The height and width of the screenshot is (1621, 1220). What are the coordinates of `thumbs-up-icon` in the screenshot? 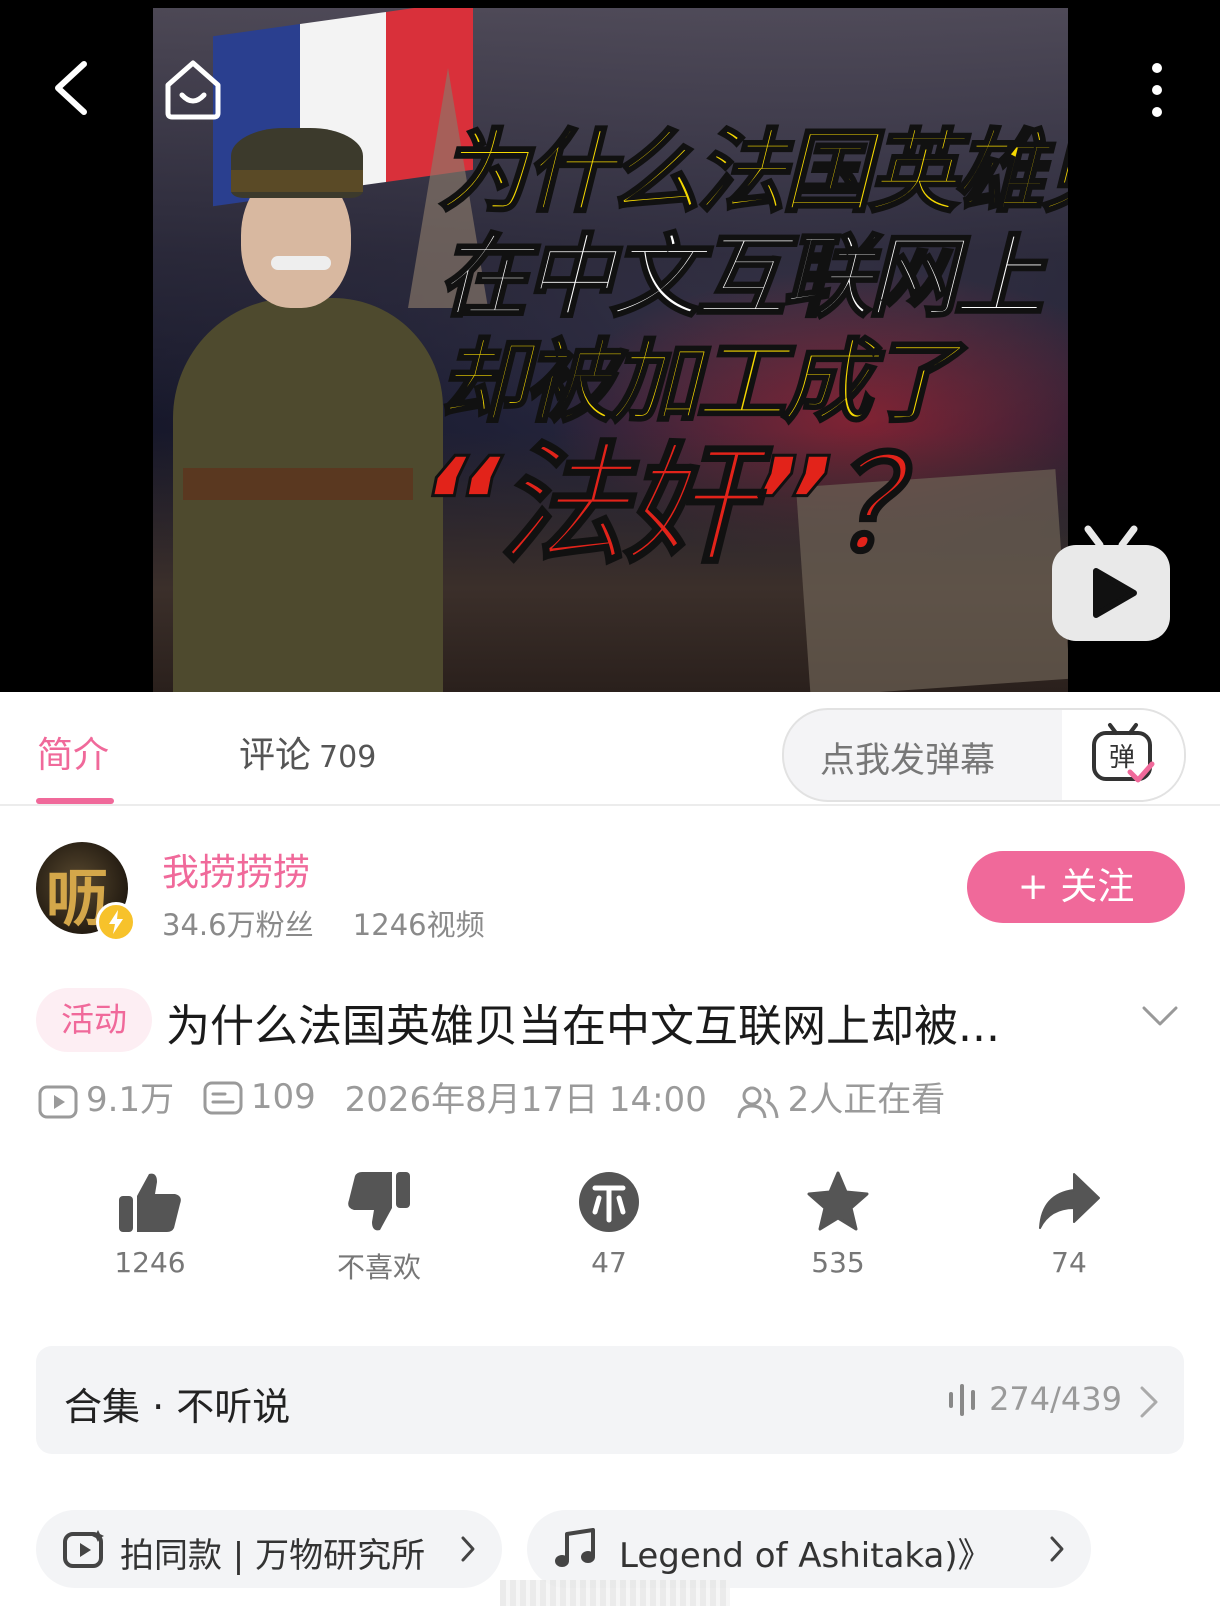 It's located at (150, 1202).